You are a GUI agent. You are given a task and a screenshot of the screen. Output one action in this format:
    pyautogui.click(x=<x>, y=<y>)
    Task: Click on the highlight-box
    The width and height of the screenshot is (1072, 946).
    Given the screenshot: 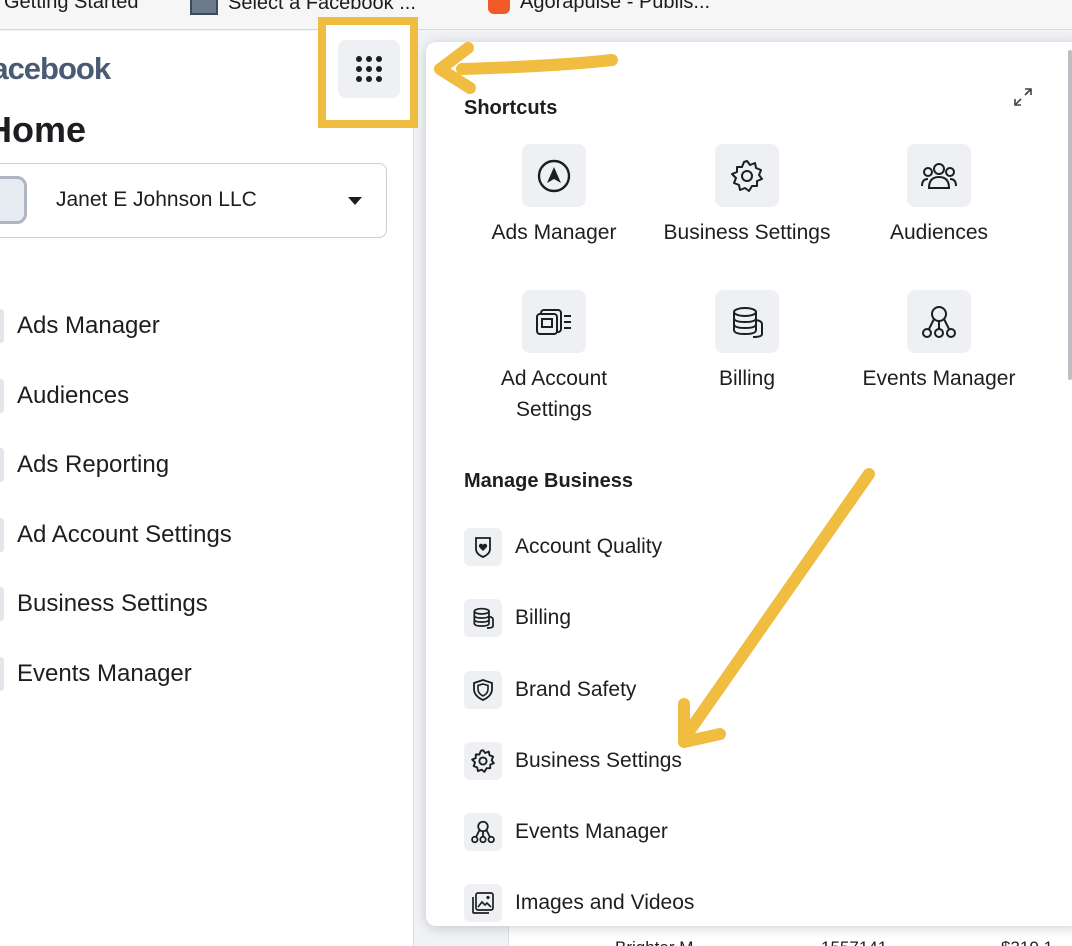 What is the action you would take?
    pyautogui.click(x=368, y=72)
    